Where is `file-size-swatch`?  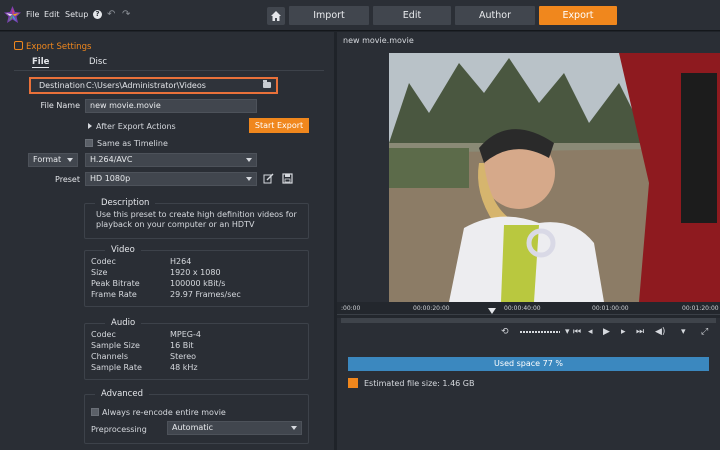 file-size-swatch is located at coordinates (353, 383).